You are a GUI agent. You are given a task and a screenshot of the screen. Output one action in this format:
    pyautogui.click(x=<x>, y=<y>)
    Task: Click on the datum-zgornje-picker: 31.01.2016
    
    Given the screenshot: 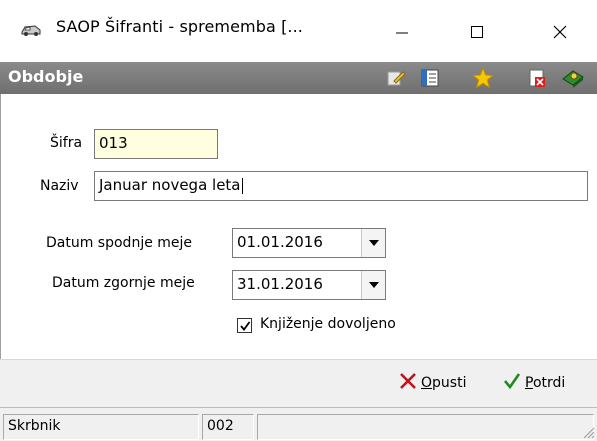 What is the action you would take?
    pyautogui.click(x=309, y=285)
    